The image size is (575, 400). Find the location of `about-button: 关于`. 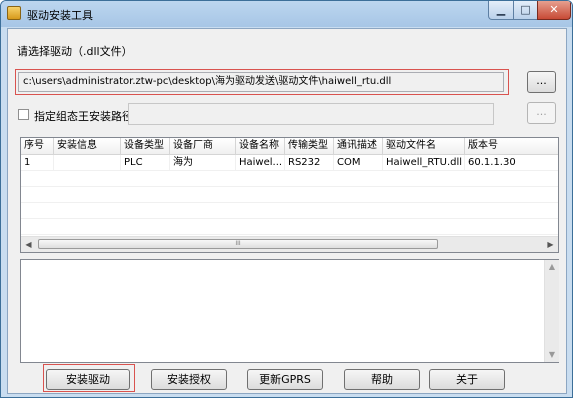

about-button: 关于 is located at coordinates (467, 379).